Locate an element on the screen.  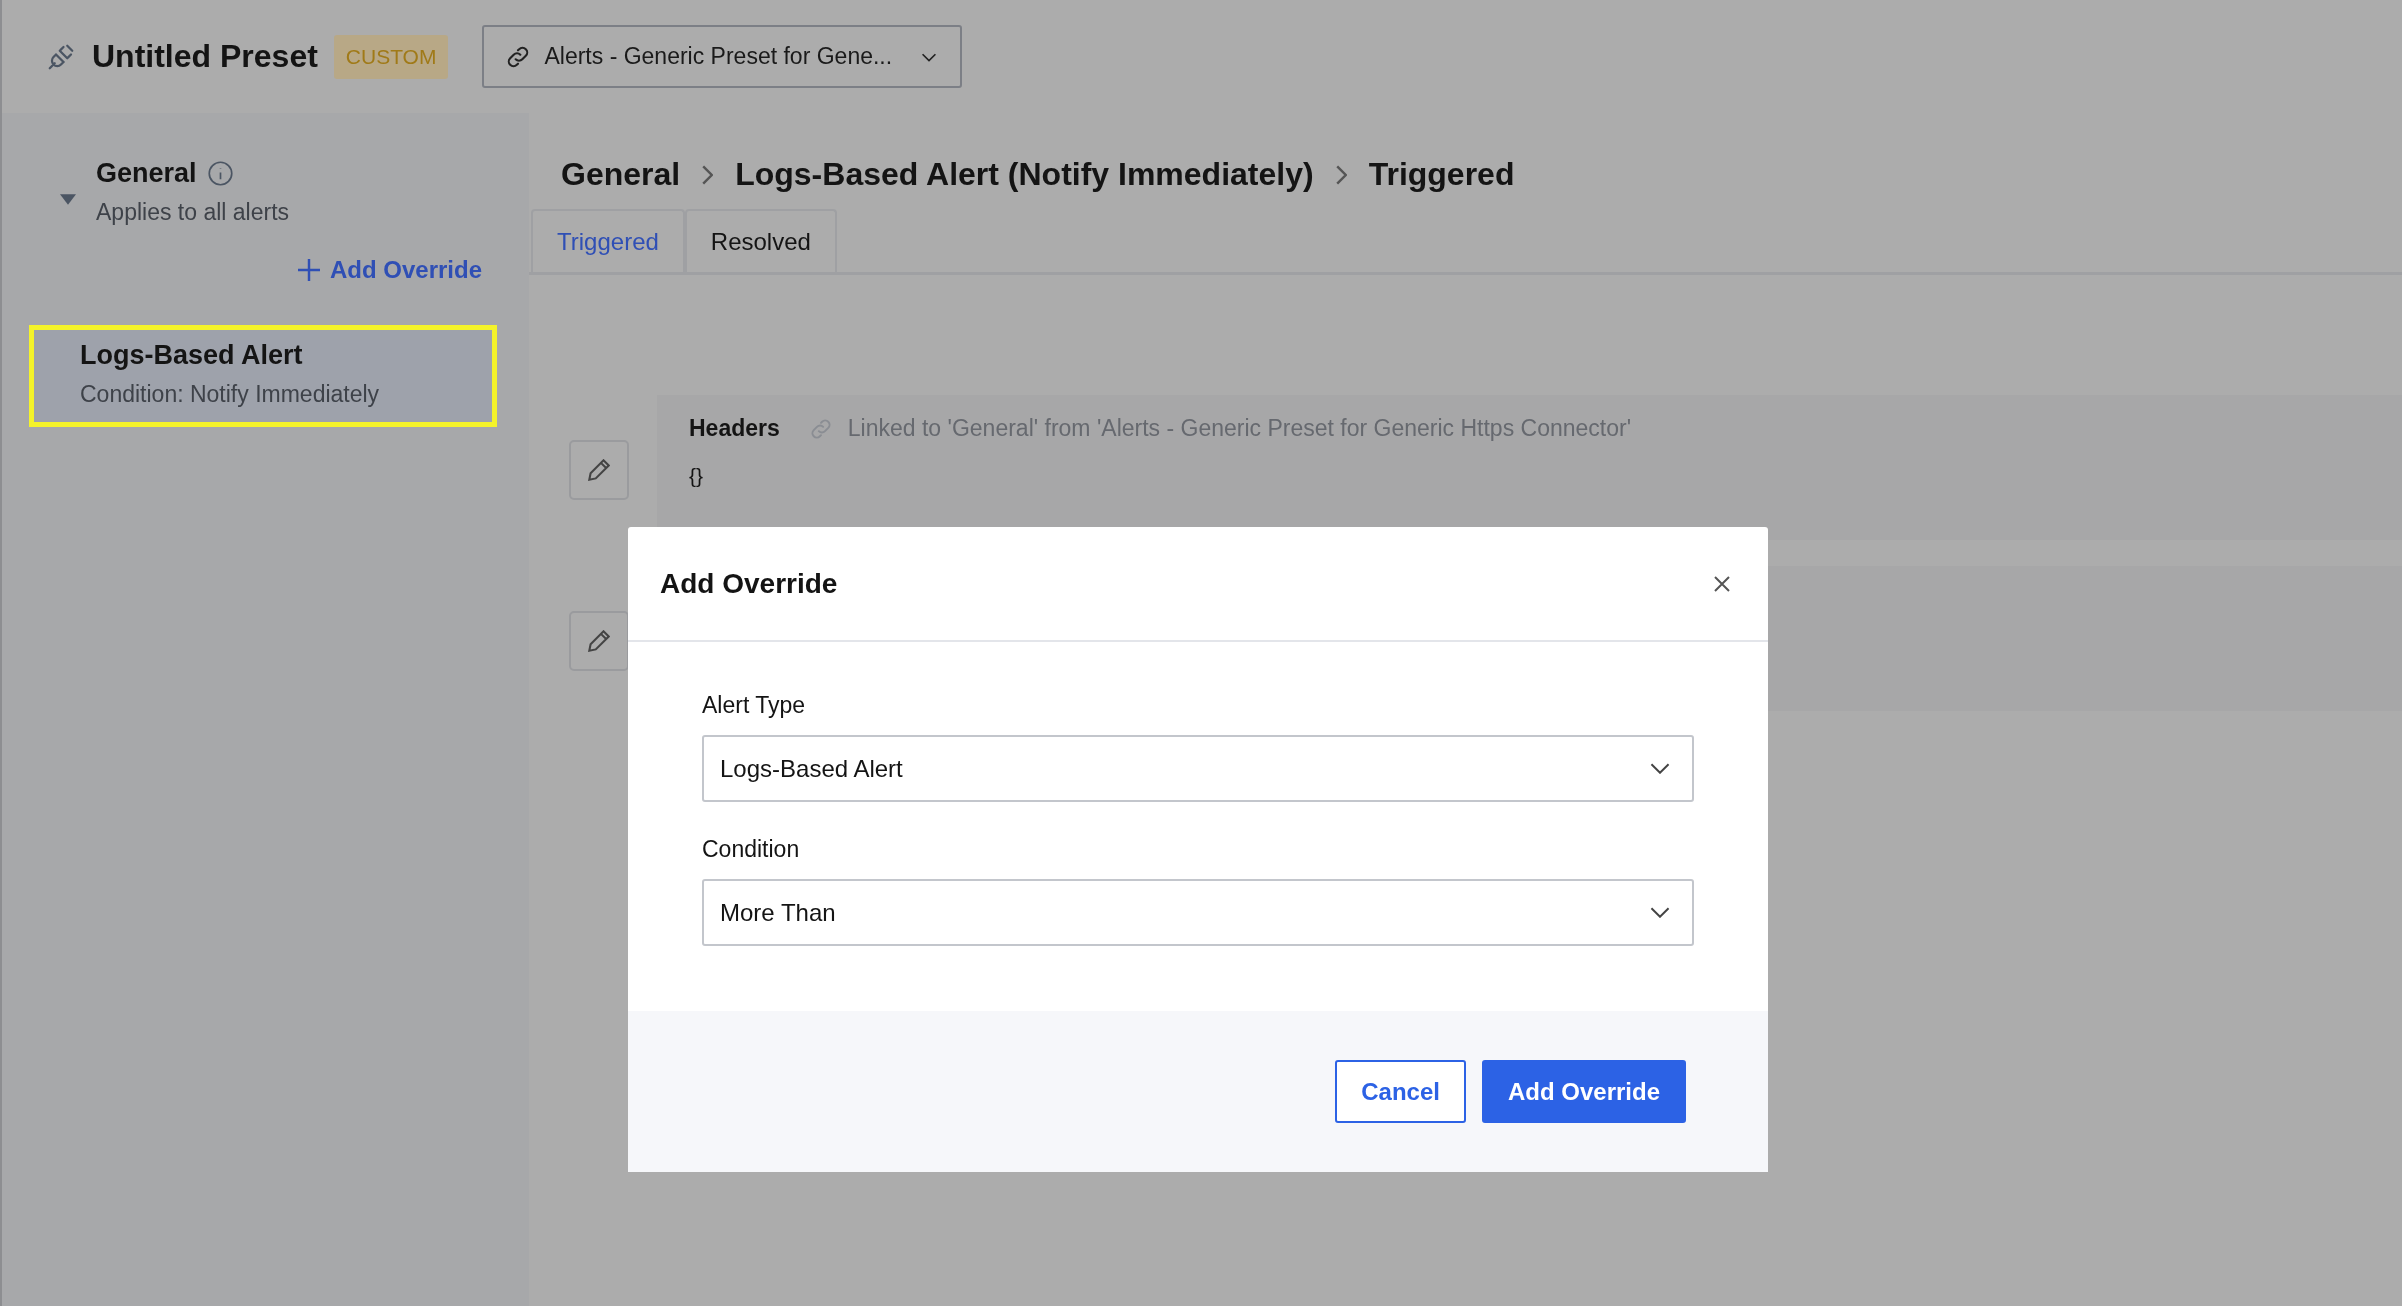
linked-note: Linked to 'General' from 'Alerts - Generic Preset for Generic Https Connector' is located at coordinates (1239, 428).